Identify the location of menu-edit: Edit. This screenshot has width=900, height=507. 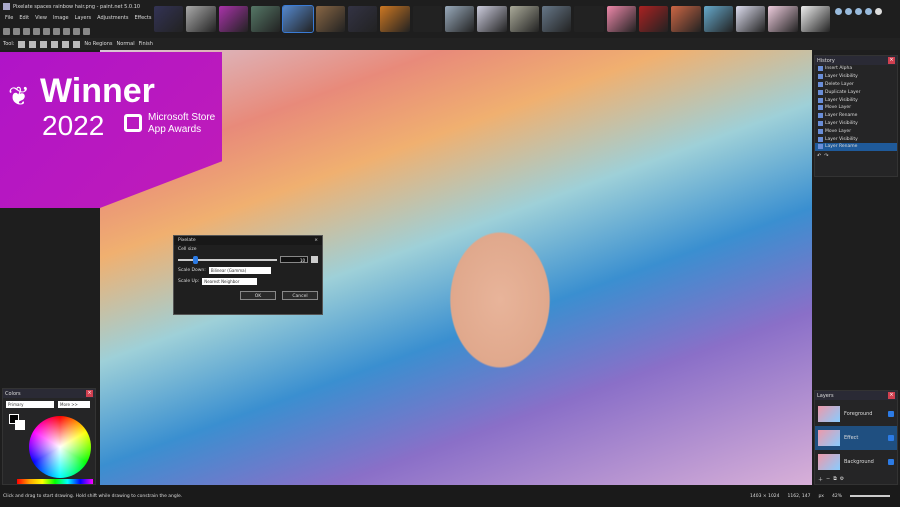
(24, 19).